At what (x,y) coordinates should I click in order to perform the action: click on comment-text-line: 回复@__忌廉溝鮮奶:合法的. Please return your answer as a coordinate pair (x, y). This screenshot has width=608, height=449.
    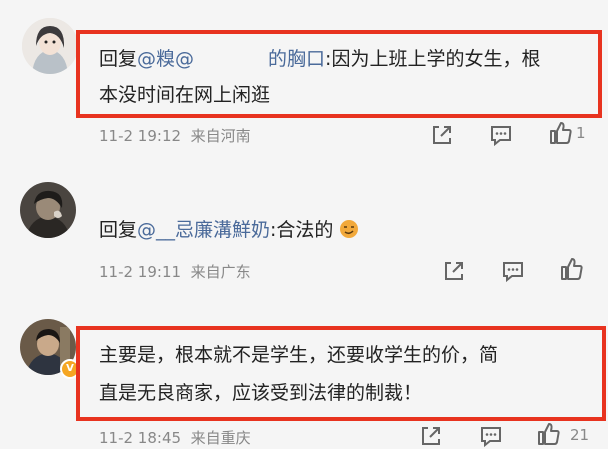
    Looking at the image, I should click on (229, 230).